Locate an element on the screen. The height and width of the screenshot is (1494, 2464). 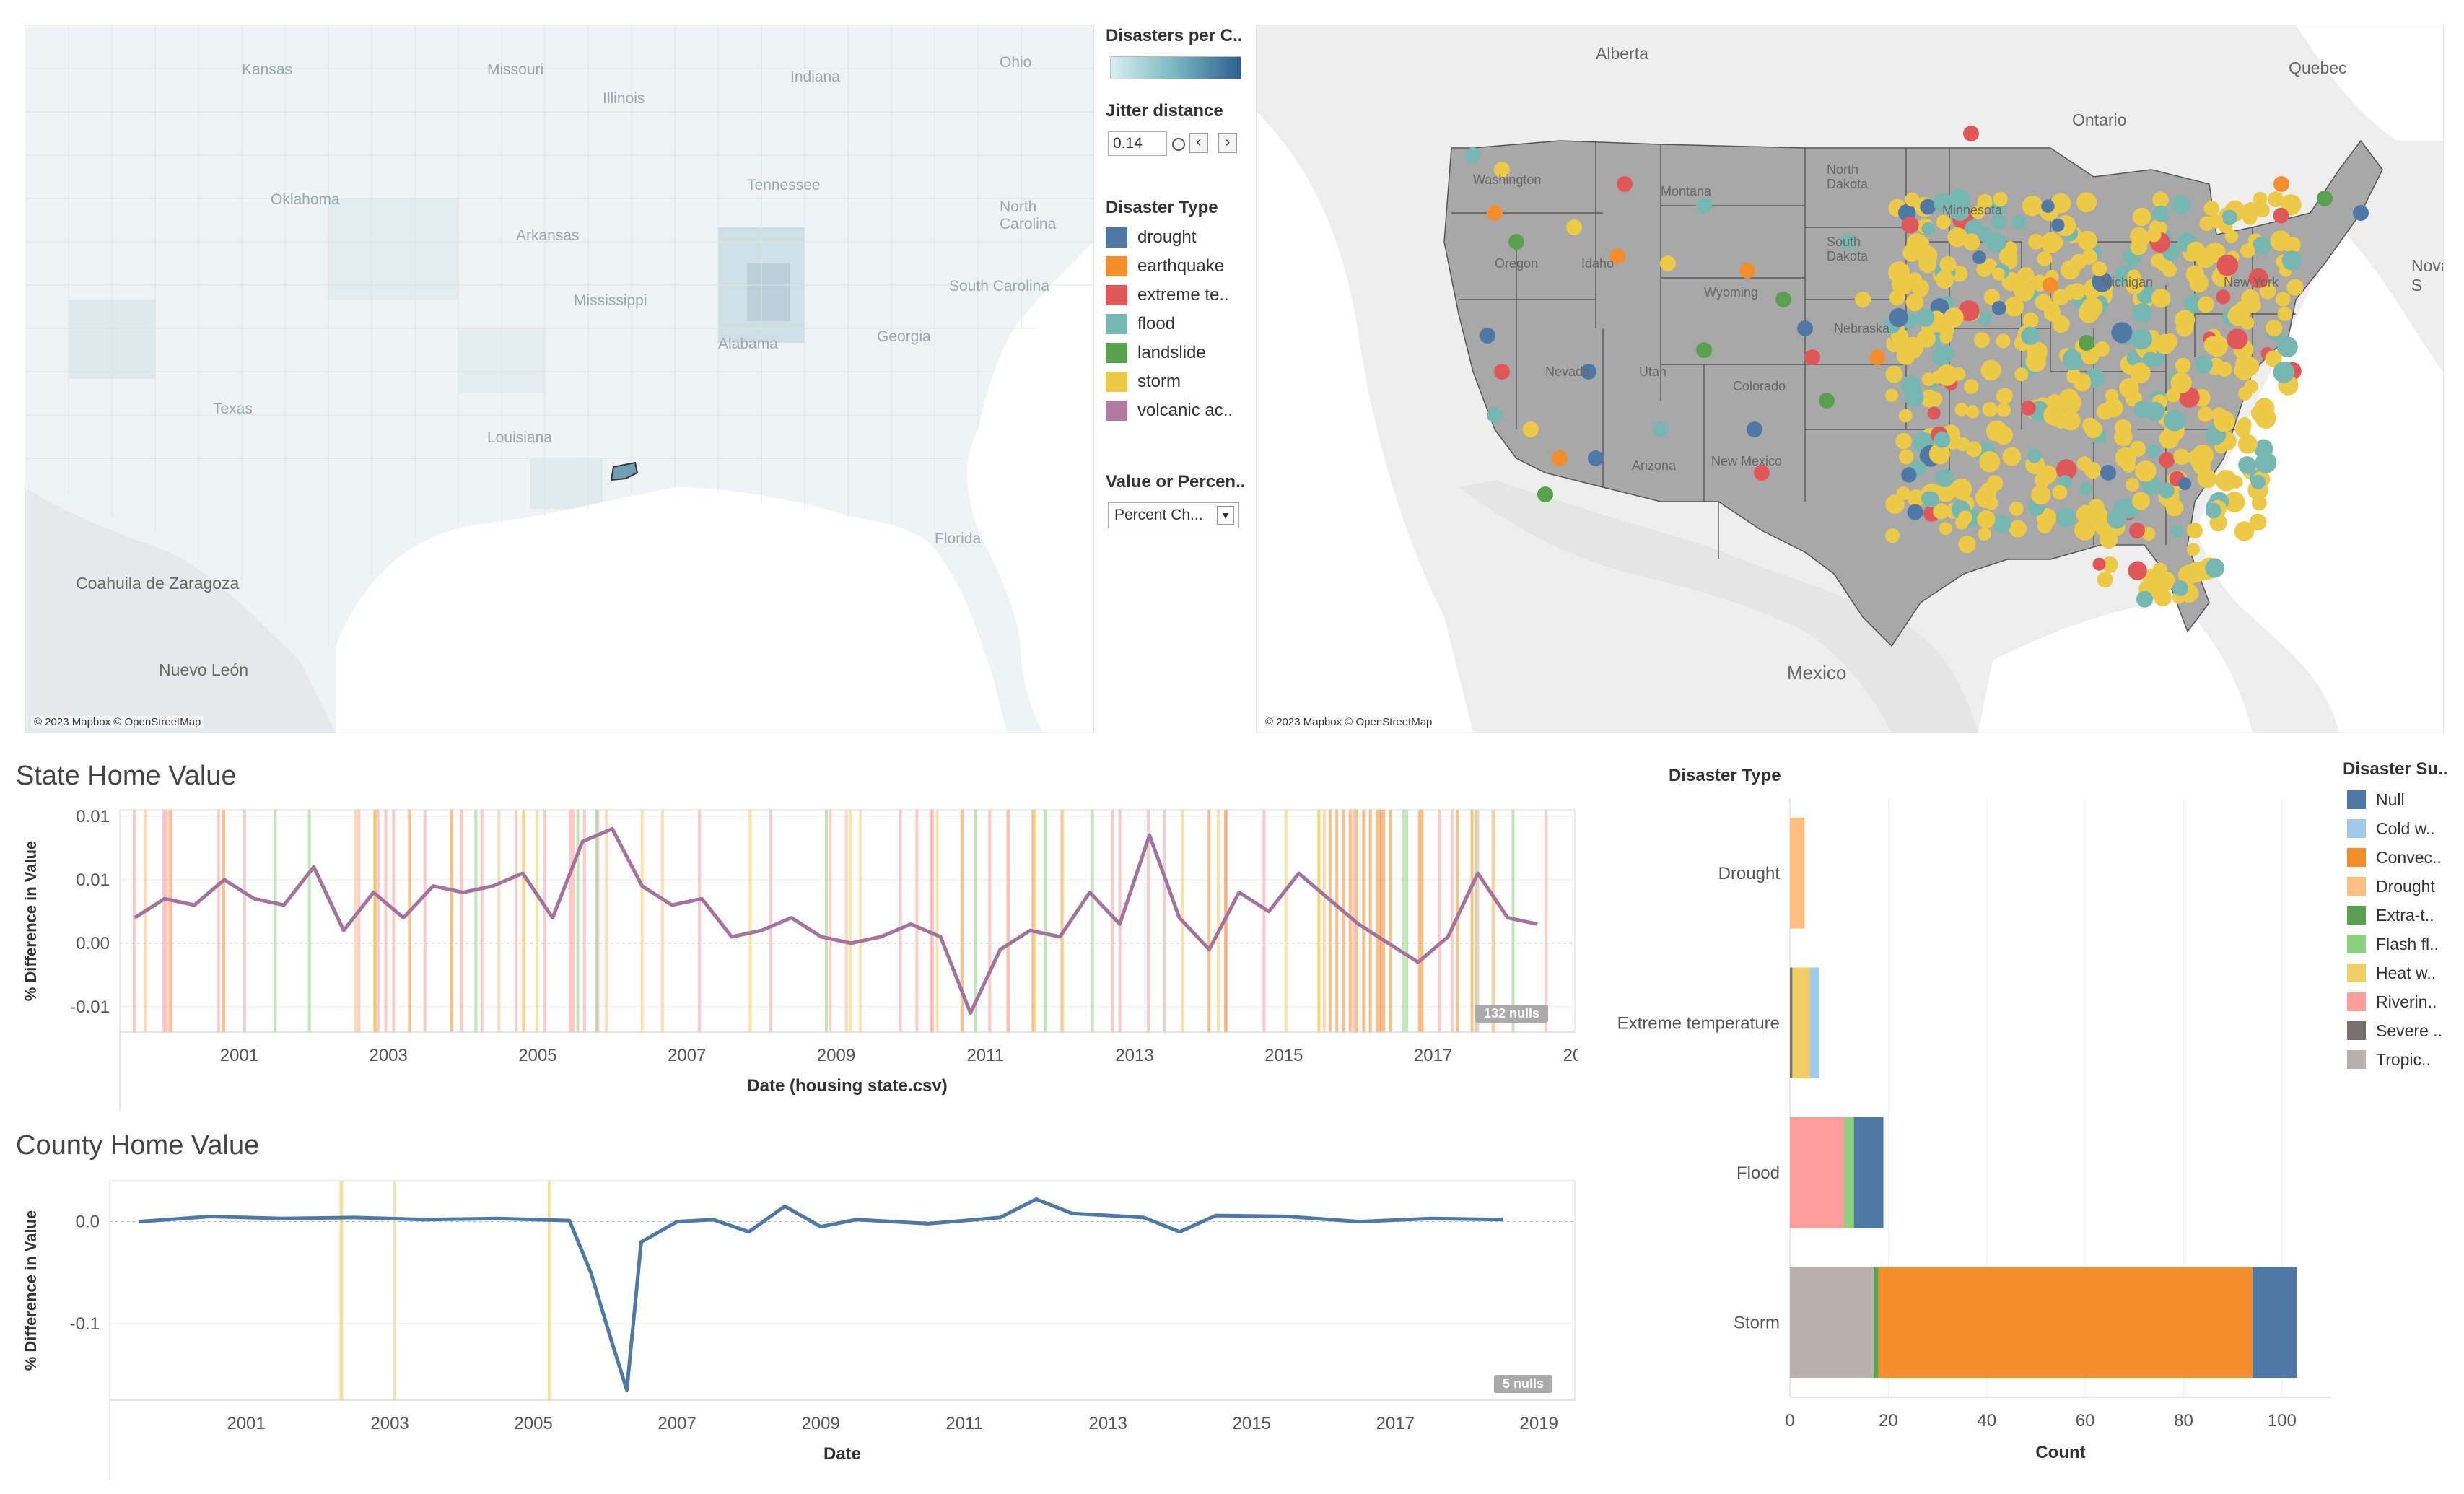
subtype-legend-item: Convec.. is located at coordinates (2394, 857).